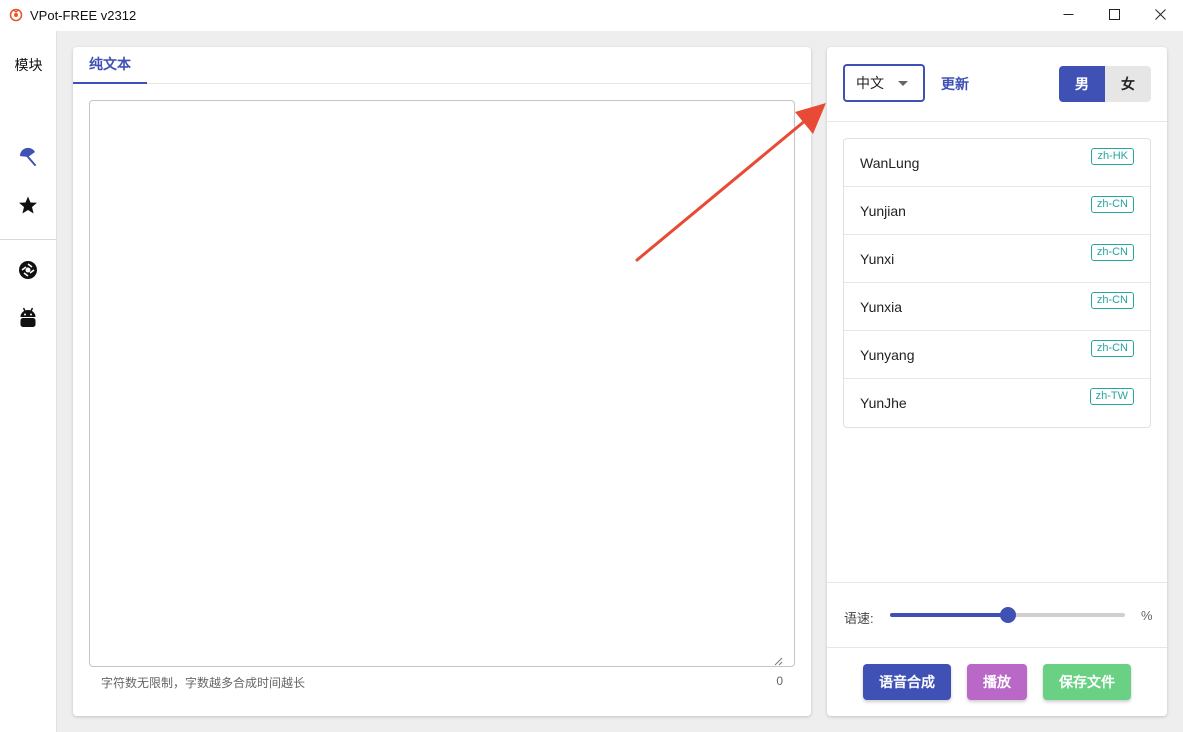 The height and width of the screenshot is (732, 1183). I want to click on editor-tabbar: 纯文本, so click(442, 65).